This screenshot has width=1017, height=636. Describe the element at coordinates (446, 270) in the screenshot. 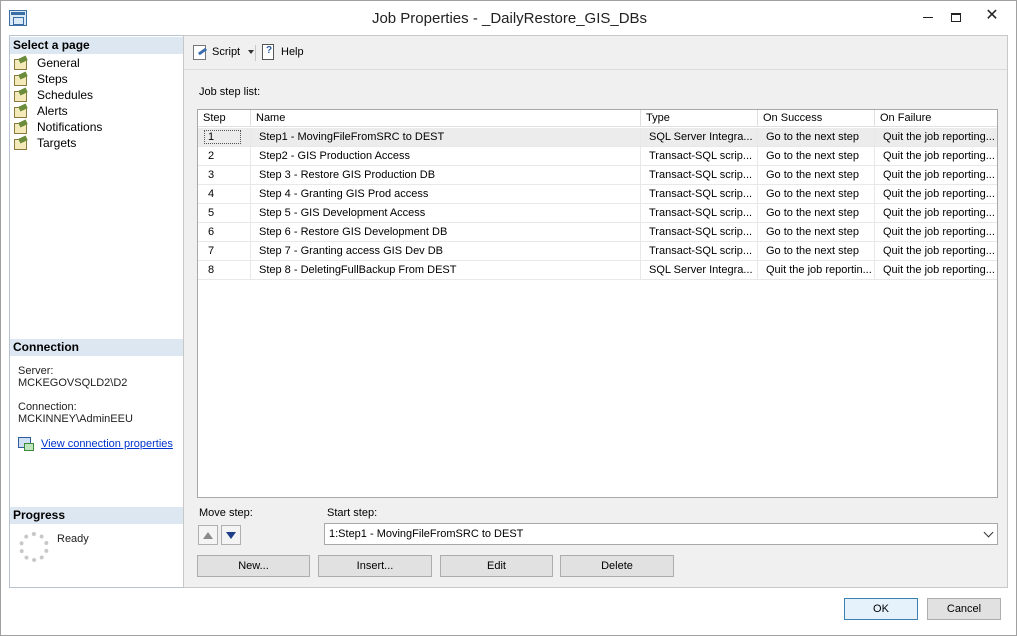

I see `cell-name: Step 8 - DeletingFullBackup From DEST` at that location.